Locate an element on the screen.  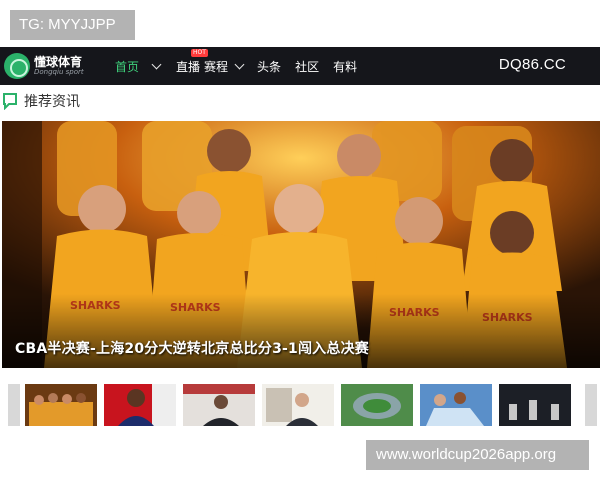
hero-caption: CBA半决赛-上海20分大逆转北京总比分3-1闯入总决赛 is located at coordinates (192, 348).